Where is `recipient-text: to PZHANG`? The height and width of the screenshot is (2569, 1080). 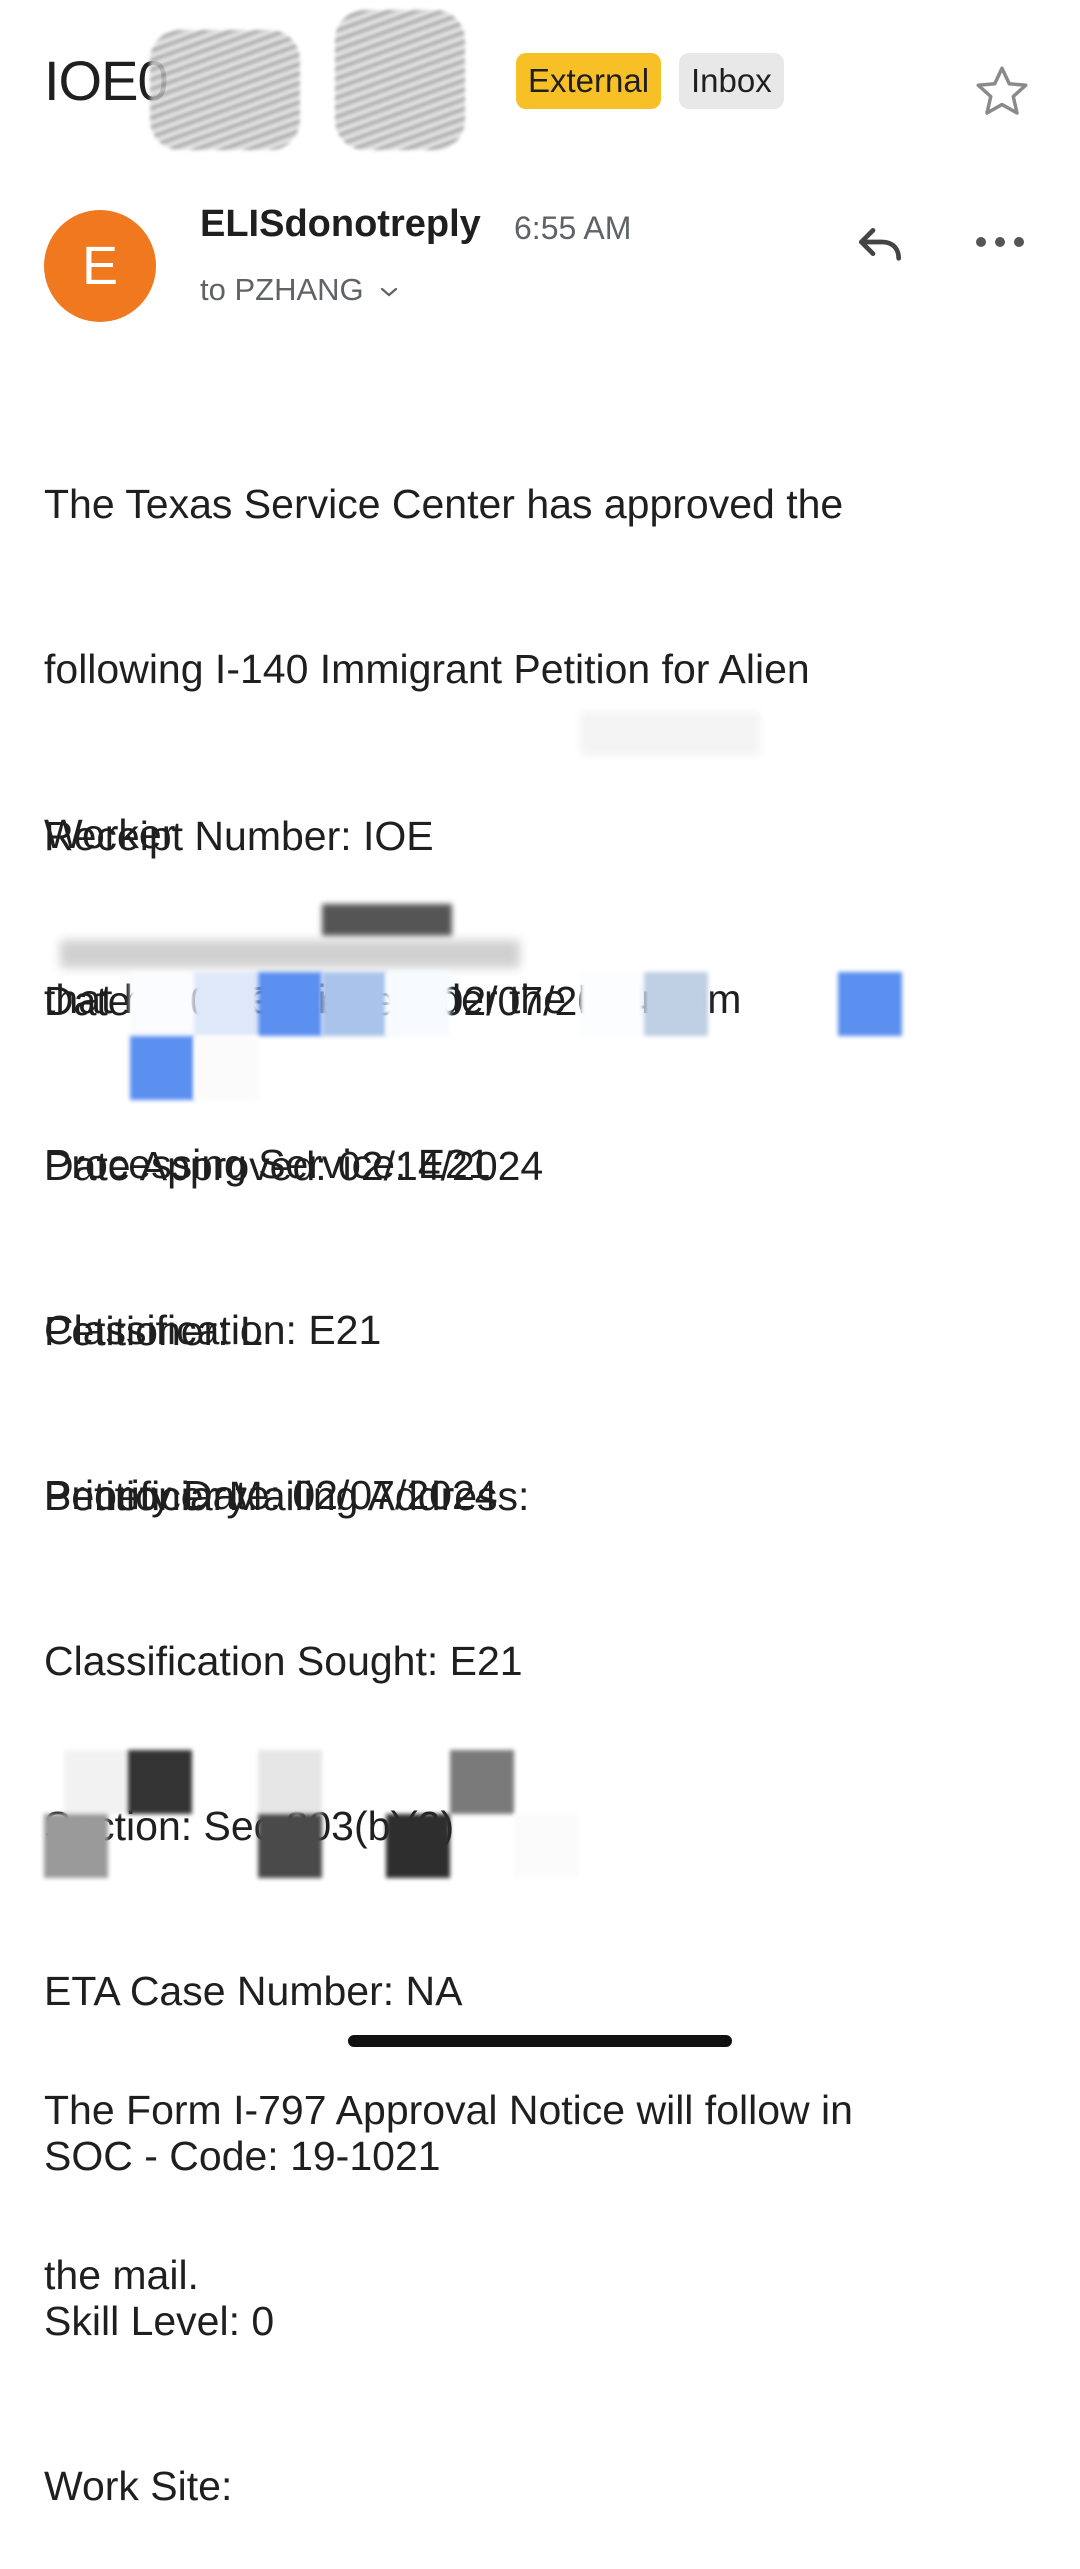 recipient-text: to PZHANG is located at coordinates (282, 289).